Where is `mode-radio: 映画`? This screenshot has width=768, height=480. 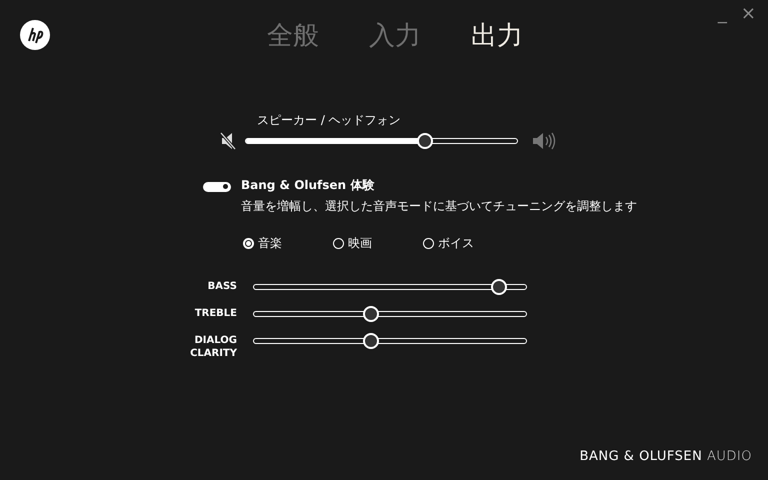 mode-radio: 映画 is located at coordinates (378, 243).